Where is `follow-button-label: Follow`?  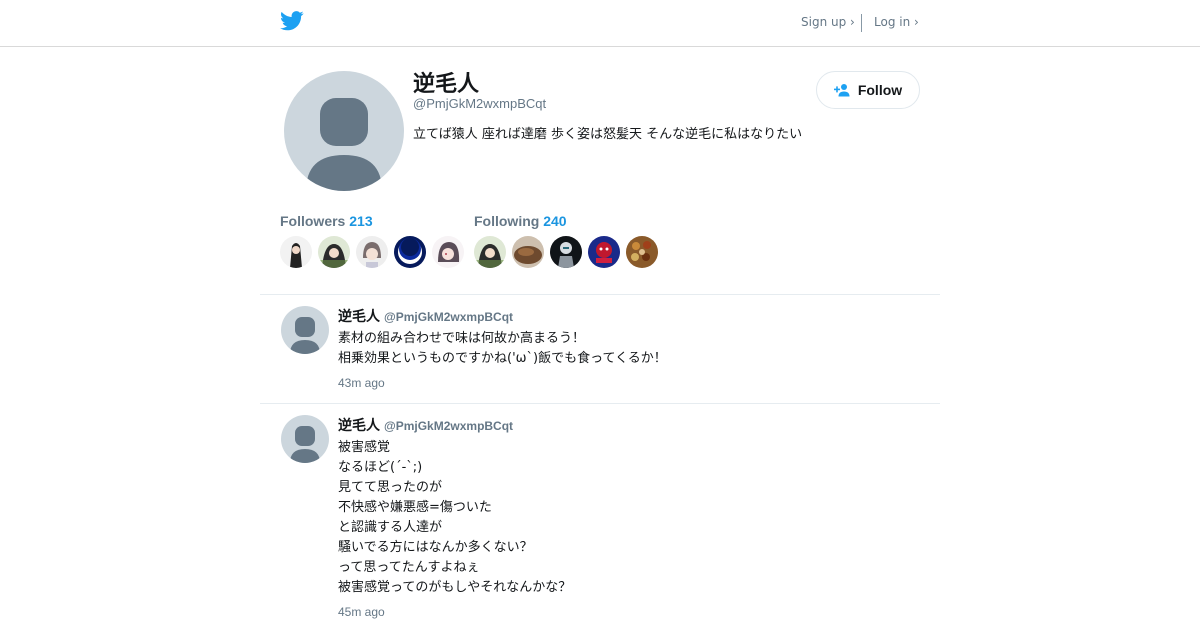 follow-button-label: Follow is located at coordinates (880, 90).